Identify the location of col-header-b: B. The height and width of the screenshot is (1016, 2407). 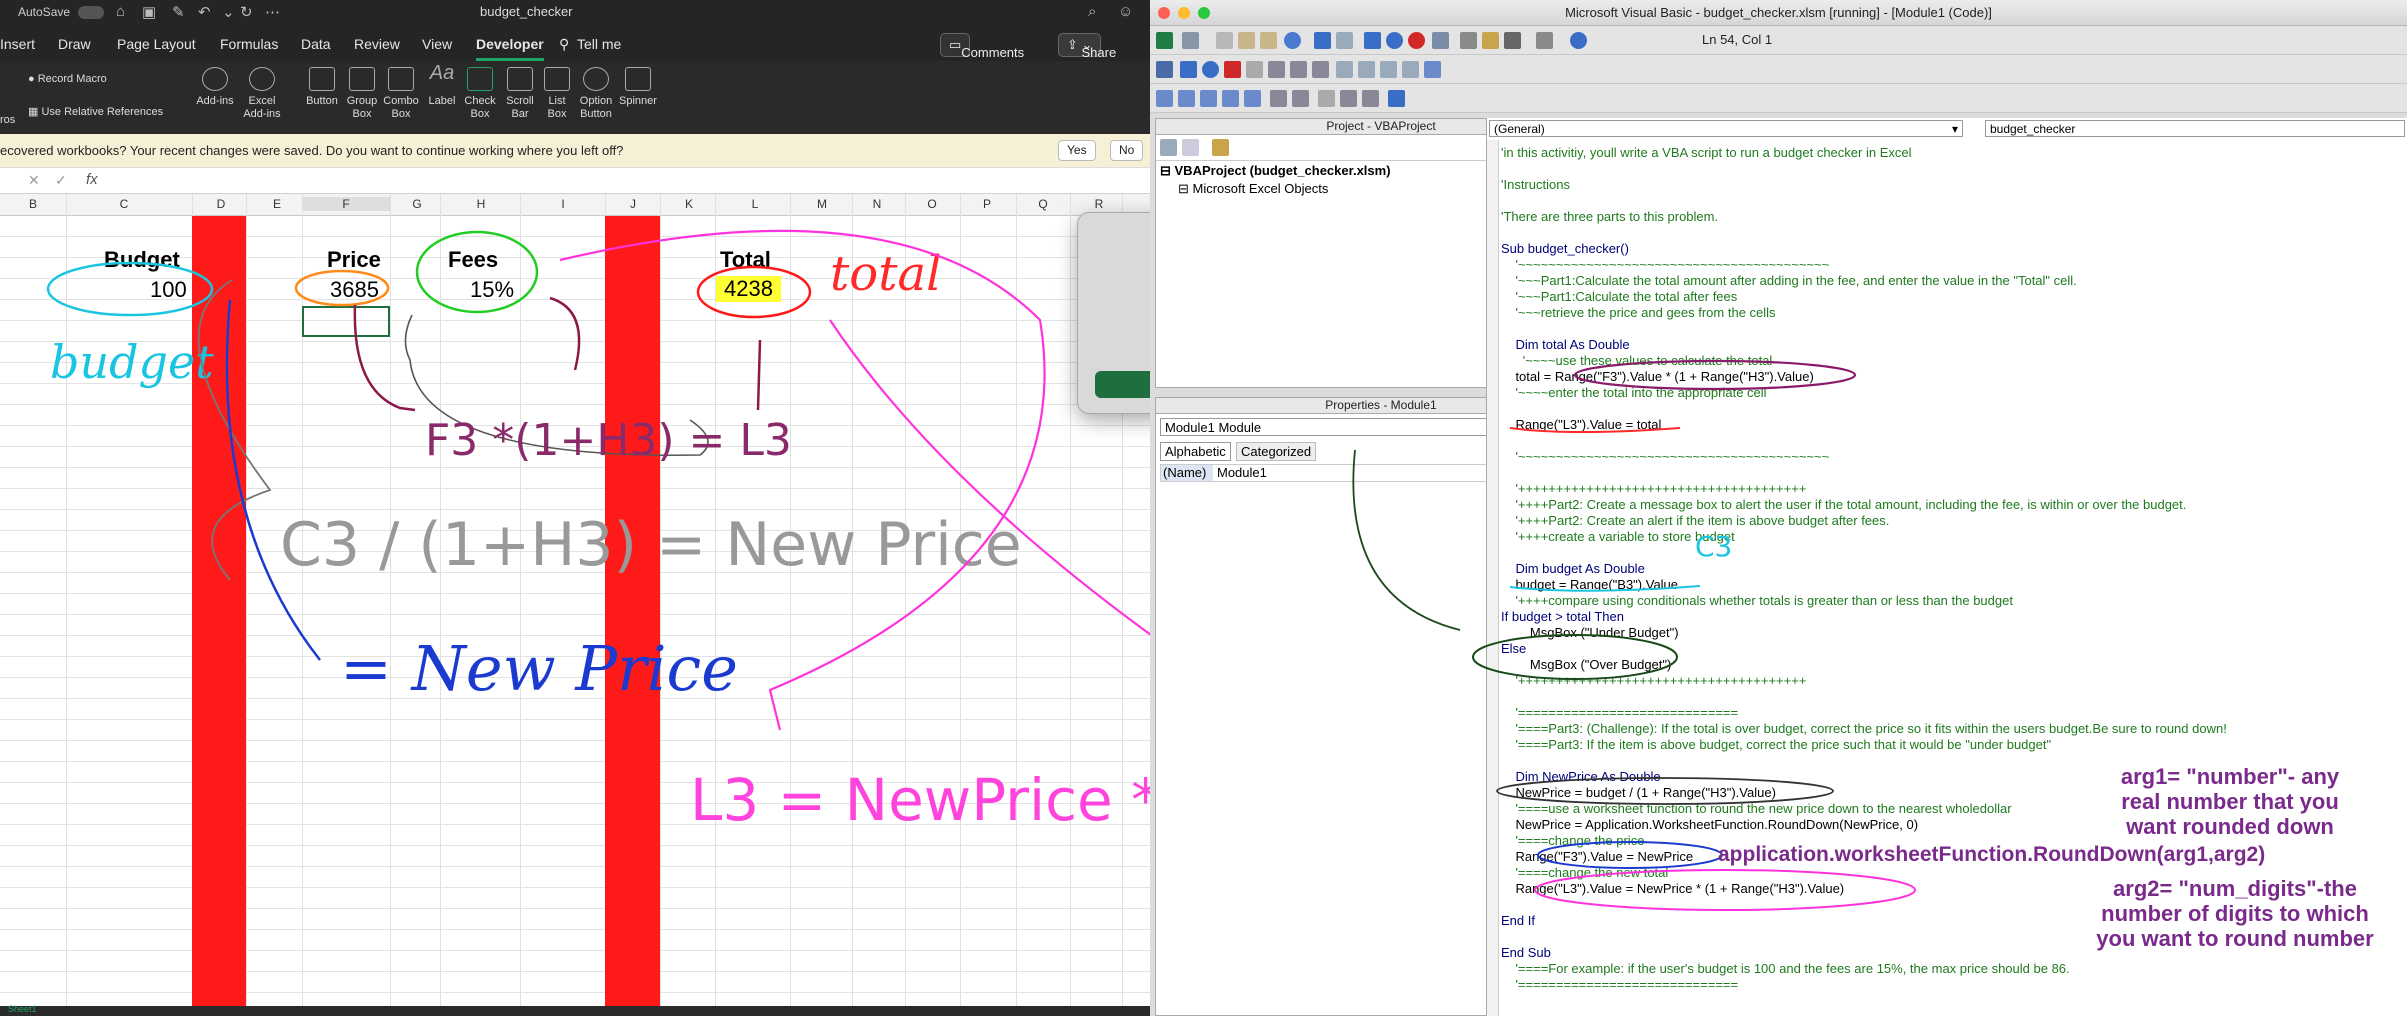
(33, 204).